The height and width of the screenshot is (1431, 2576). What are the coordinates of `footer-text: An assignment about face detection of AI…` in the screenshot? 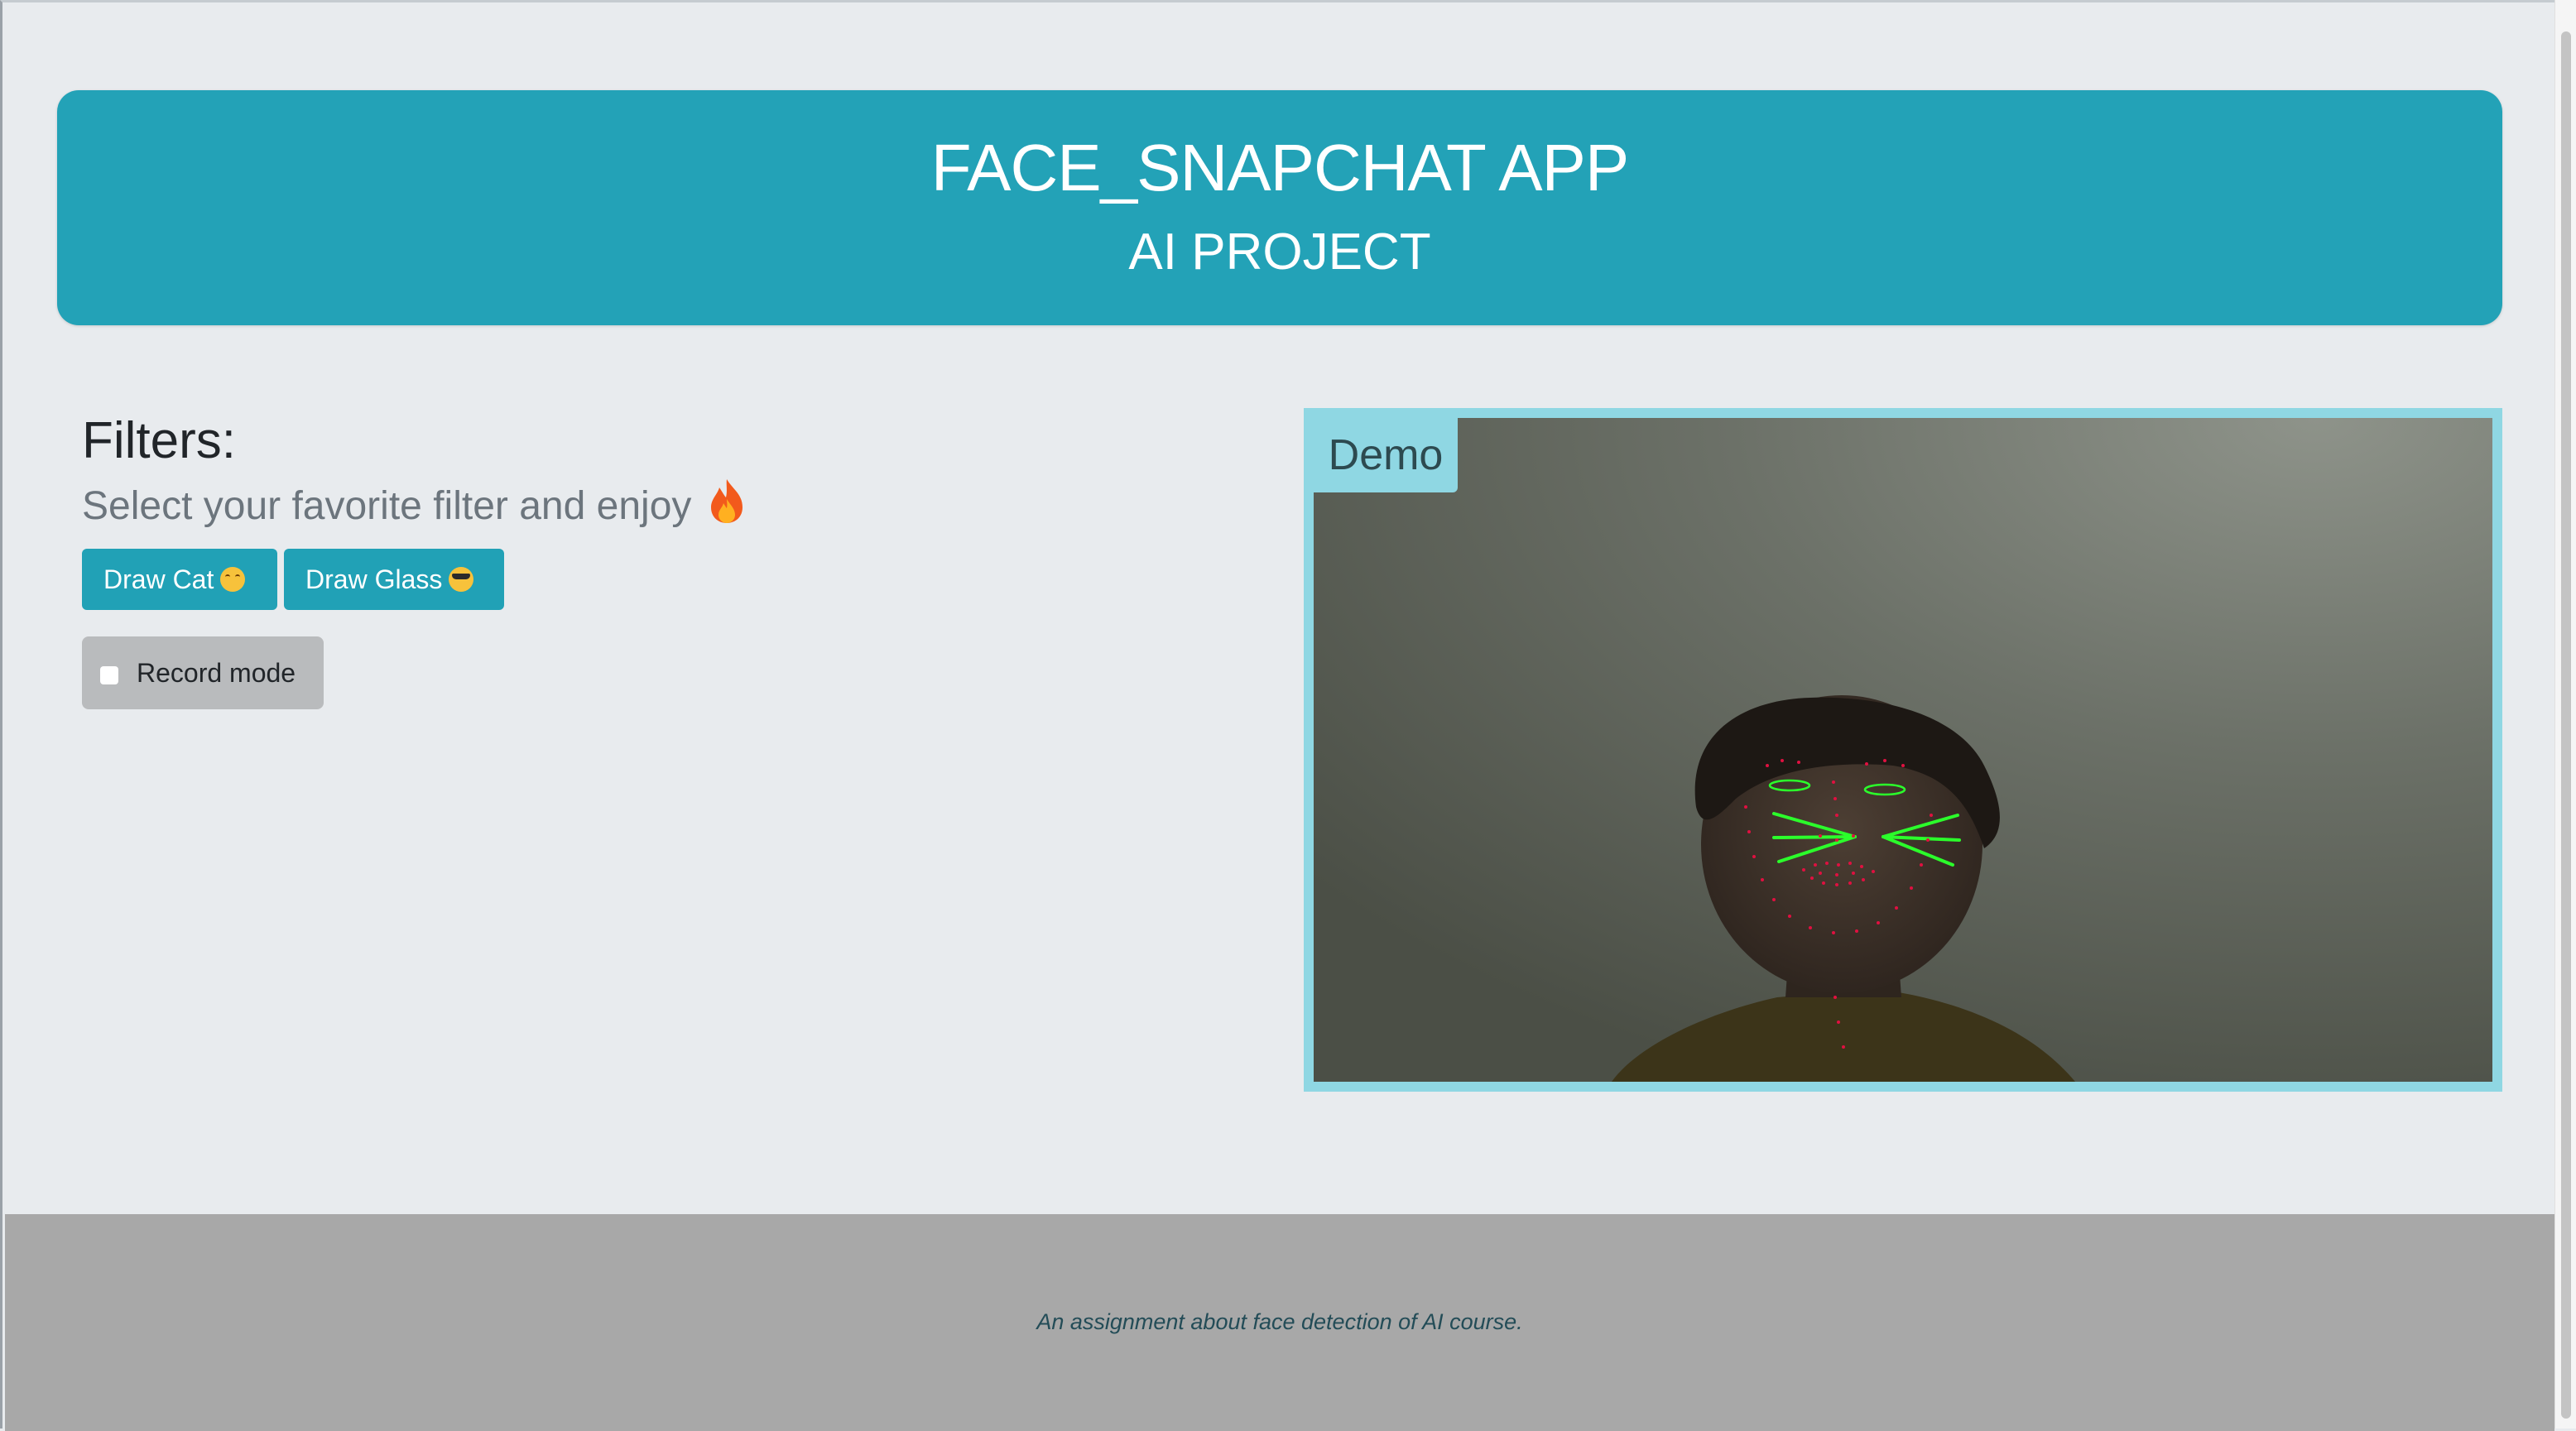 It's located at (1279, 1321).